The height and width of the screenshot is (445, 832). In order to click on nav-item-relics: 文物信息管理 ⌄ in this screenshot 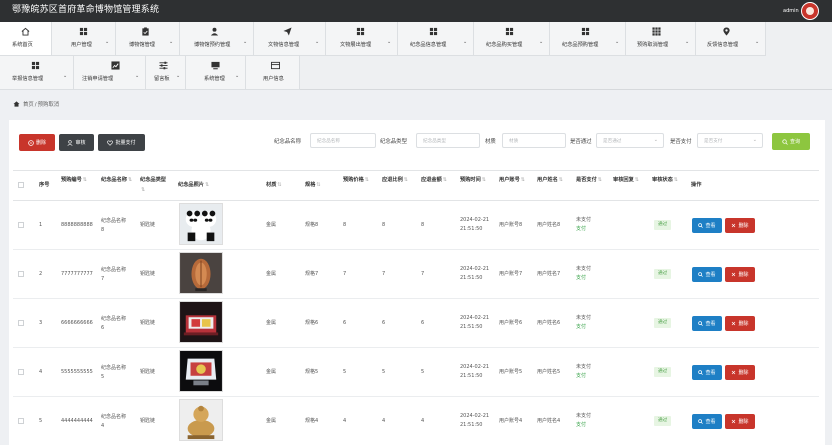, I will do `click(290, 39)`.